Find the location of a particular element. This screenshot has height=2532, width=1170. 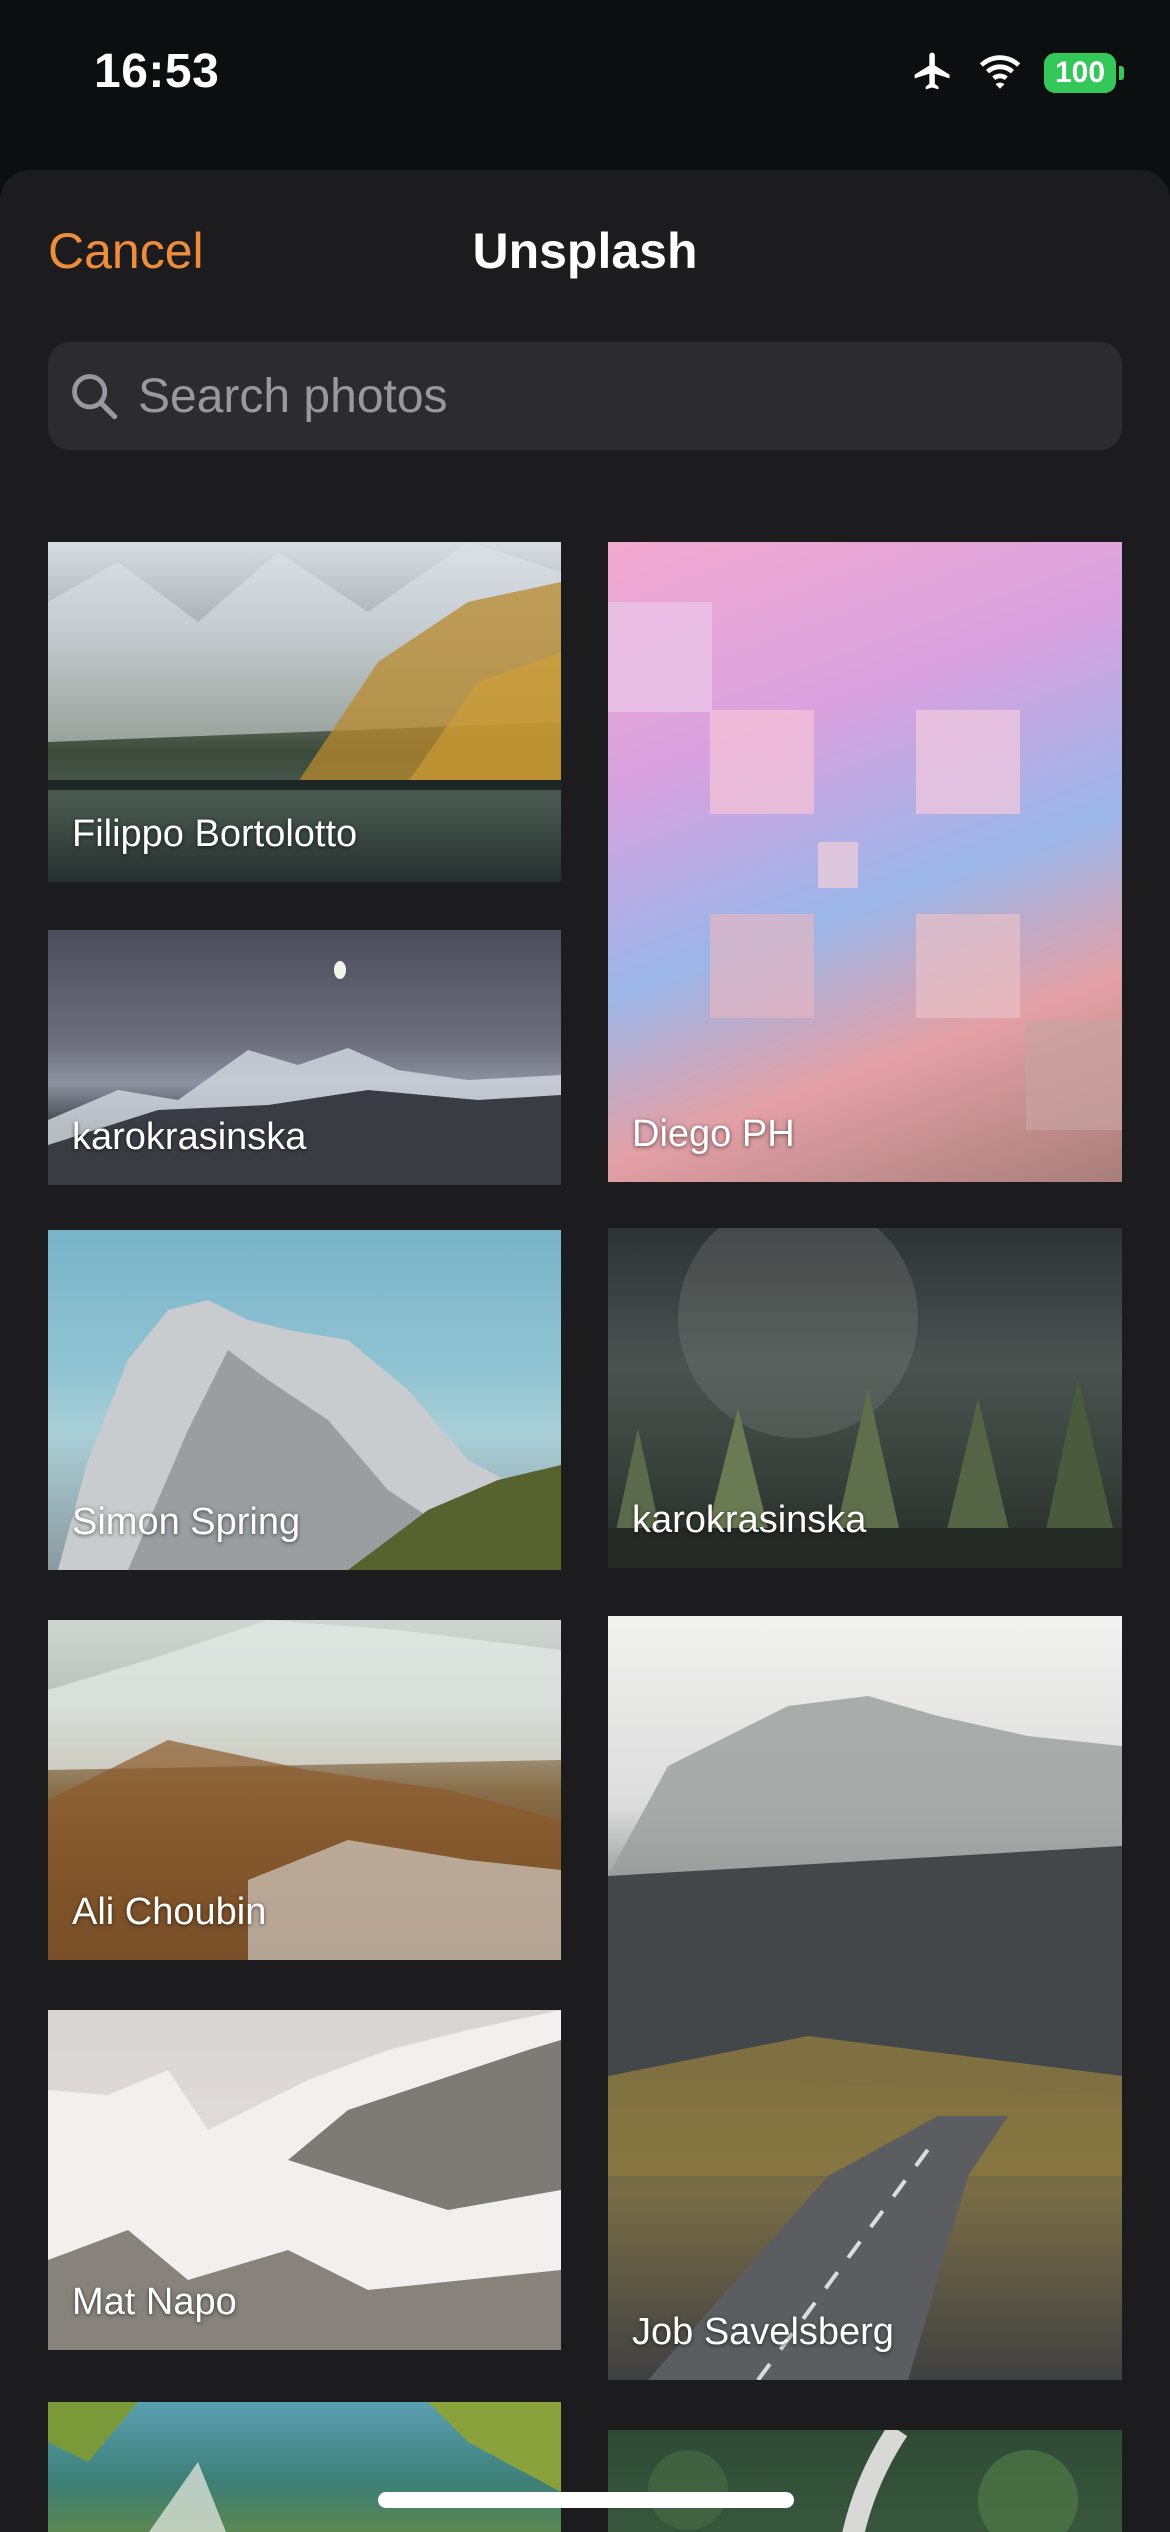

photo-author: Job Savelsberg is located at coordinates (763, 2332).